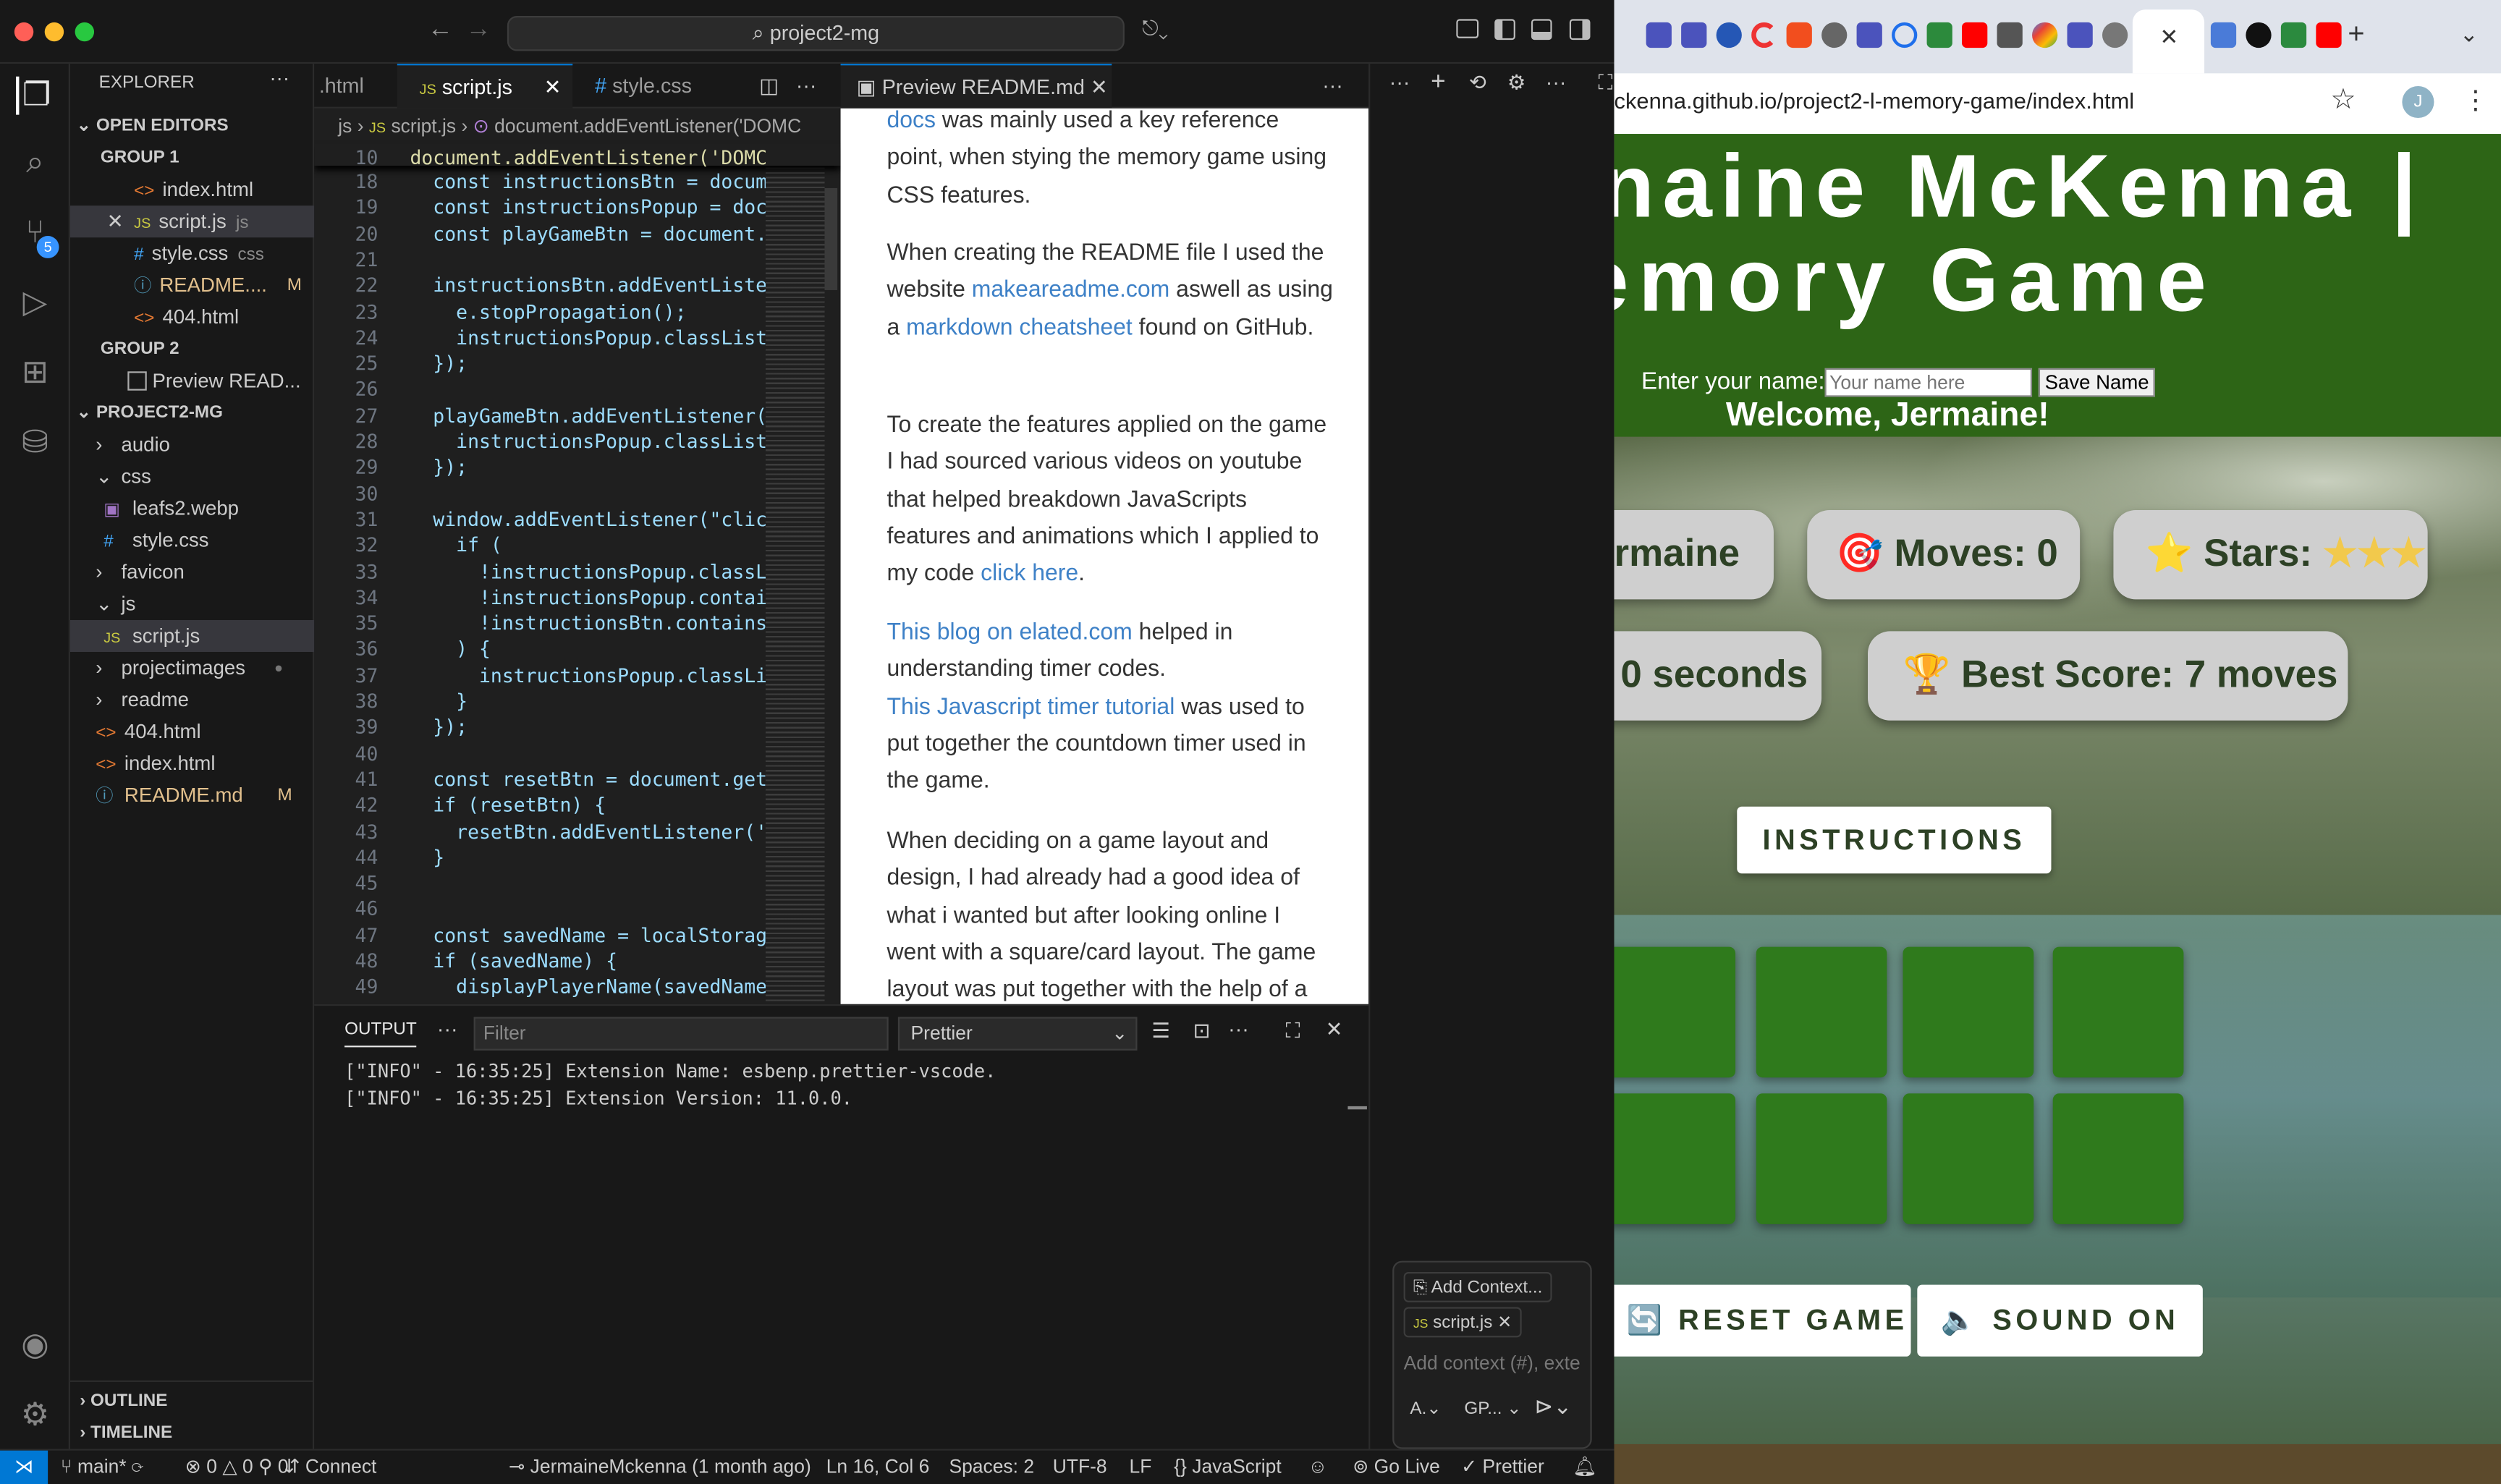  Describe the element at coordinates (660, 1467) in the screenshot. I see `git-blame-status: ⊸ JermaineMckenna (1 month ago)` at that location.